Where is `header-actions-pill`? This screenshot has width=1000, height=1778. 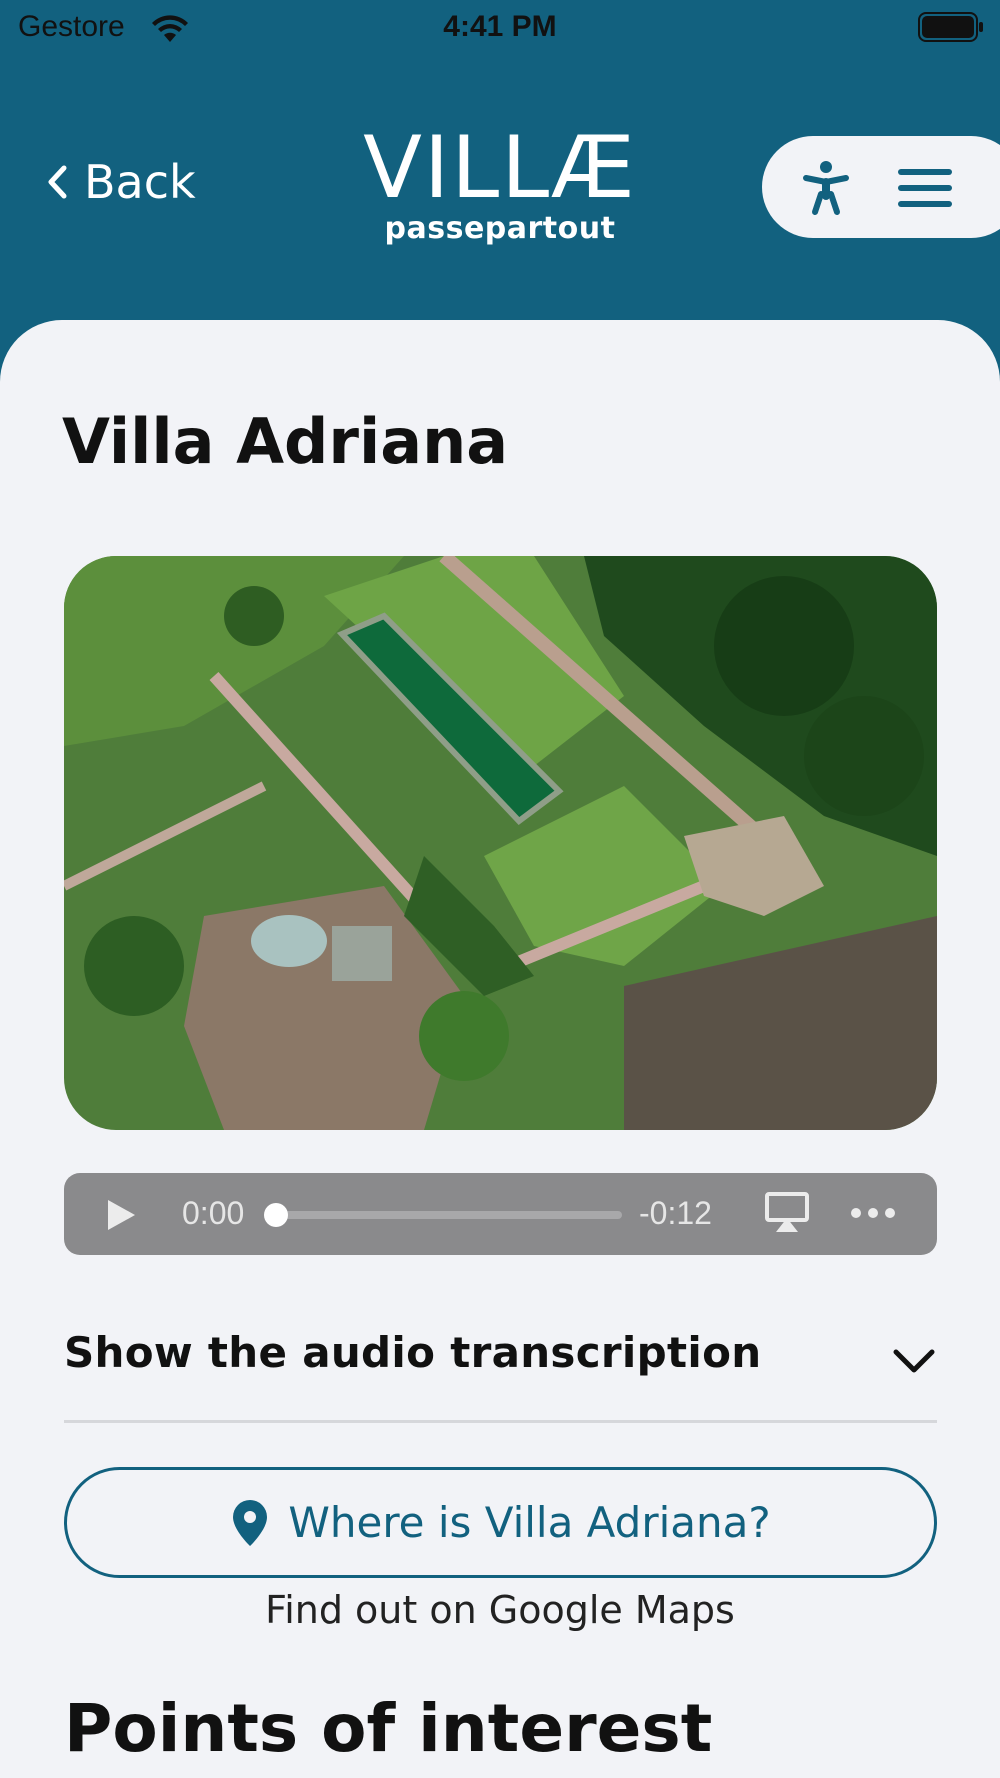
header-actions-pill is located at coordinates (881, 187).